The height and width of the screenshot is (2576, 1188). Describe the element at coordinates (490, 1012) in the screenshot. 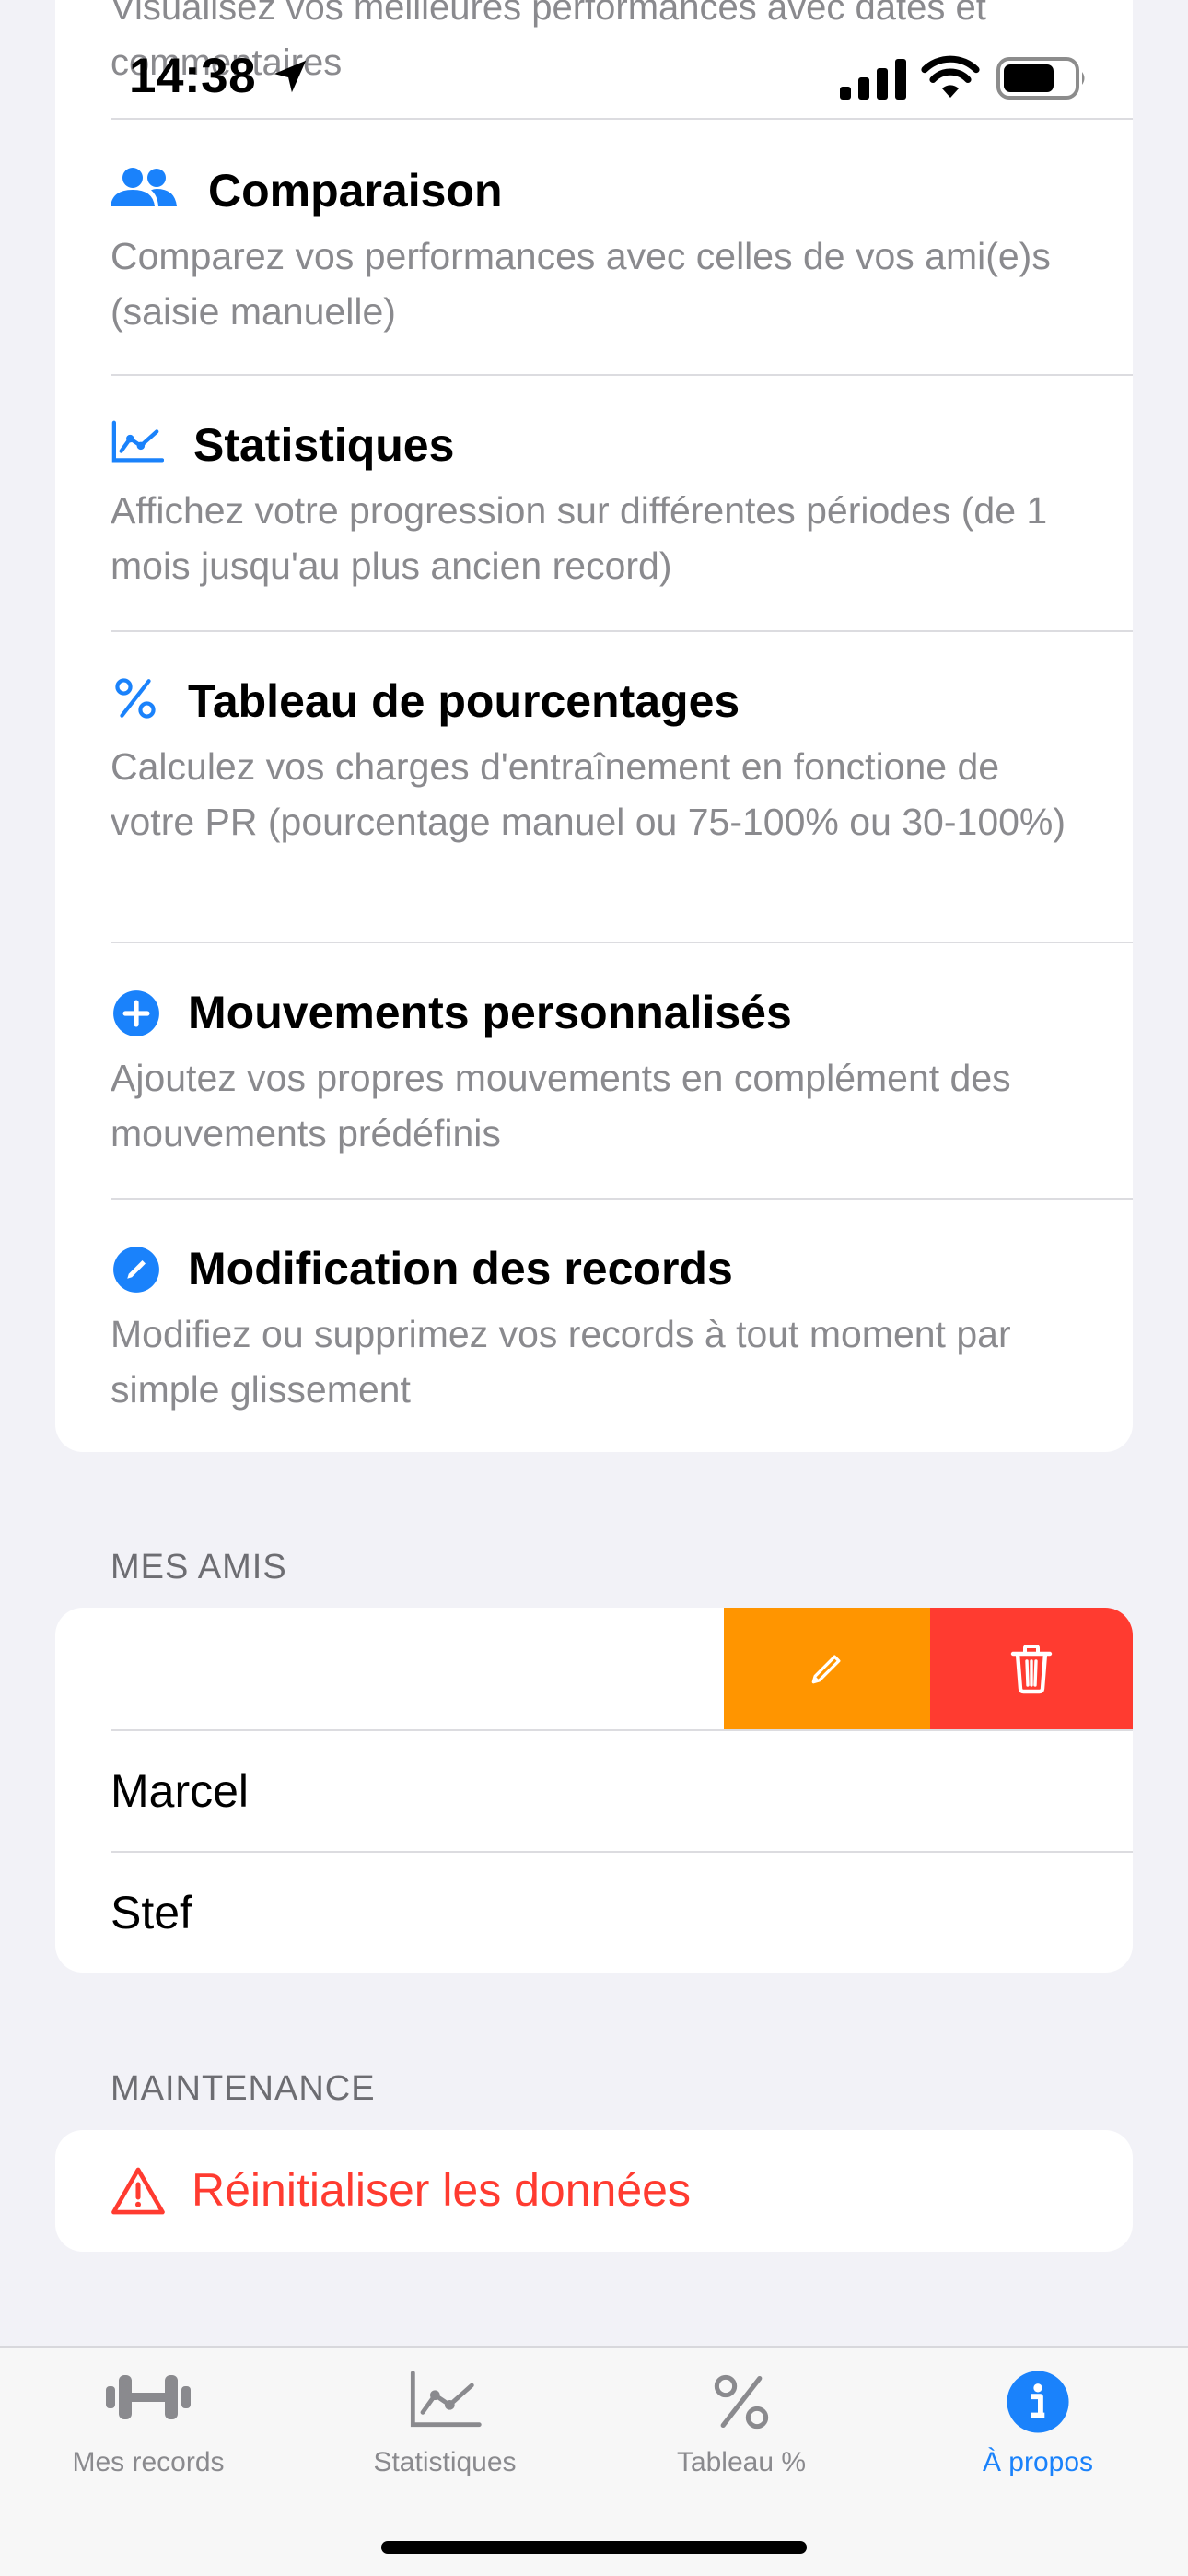

I see `feature-title: Mouvements personnalisés` at that location.